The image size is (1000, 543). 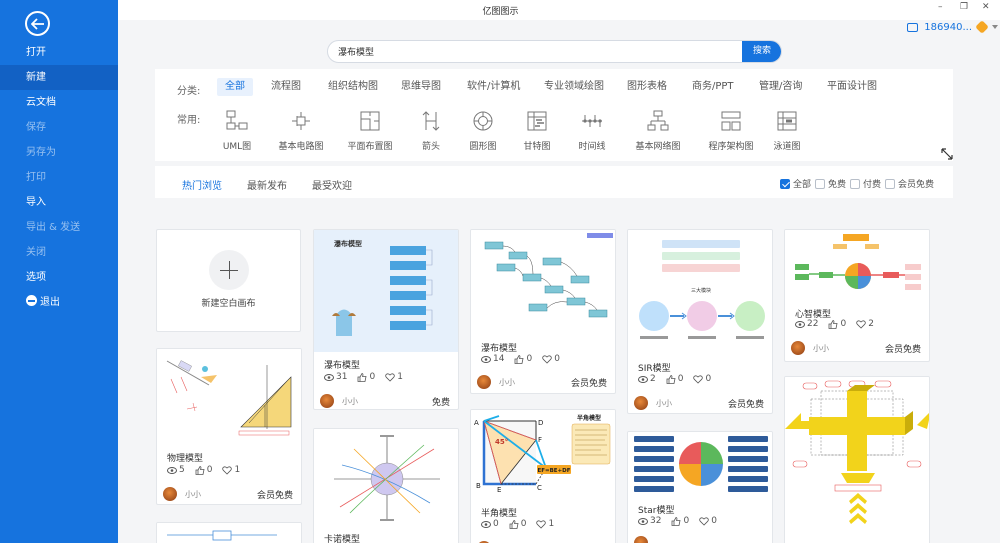 I want to click on template-card-waterfall-1: 瀑布模型 瀑布模型 31 0 1 小小 免费, so click(x=386, y=319).